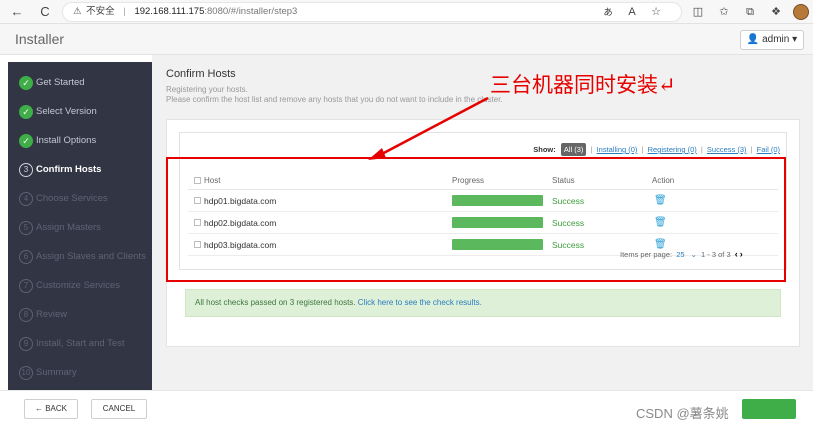  Describe the element at coordinates (776, 39) in the screenshot. I see `user-menu-label: admin` at that location.